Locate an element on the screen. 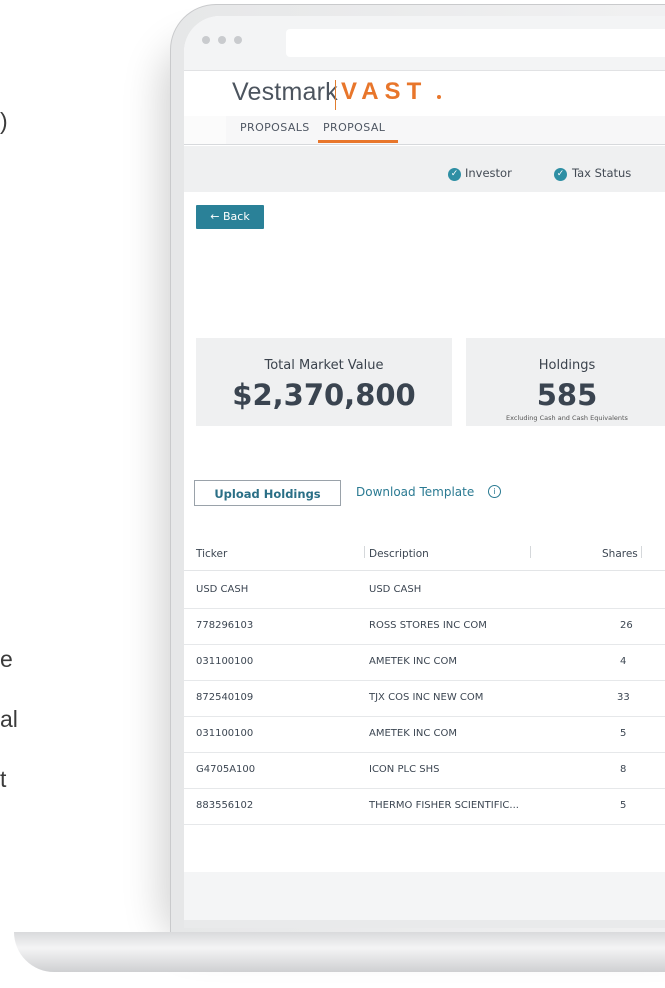 This screenshot has height=988, width=665. cell-shares: 4 is located at coordinates (623, 661).